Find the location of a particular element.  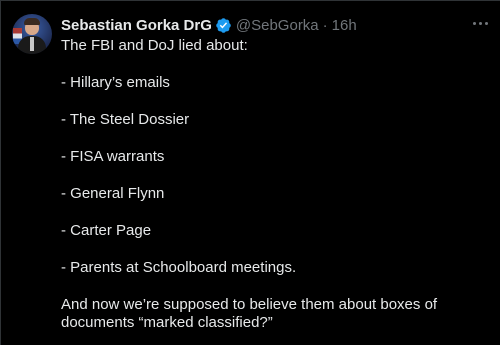

tweet-line: - Hillary’s emails is located at coordinates (115, 82).